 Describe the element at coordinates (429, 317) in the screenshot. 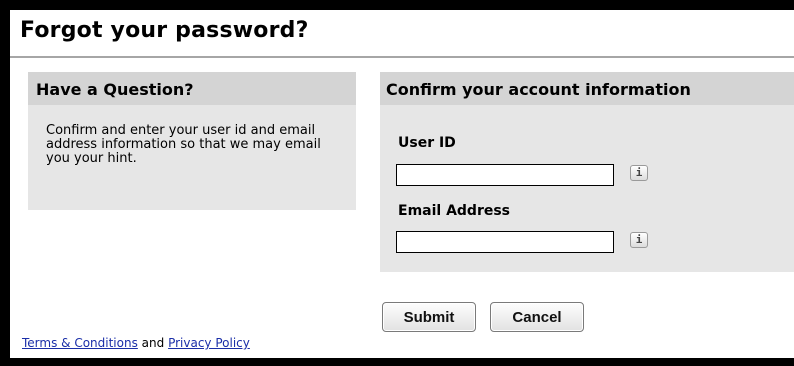

I see `submit-button: Submit` at that location.